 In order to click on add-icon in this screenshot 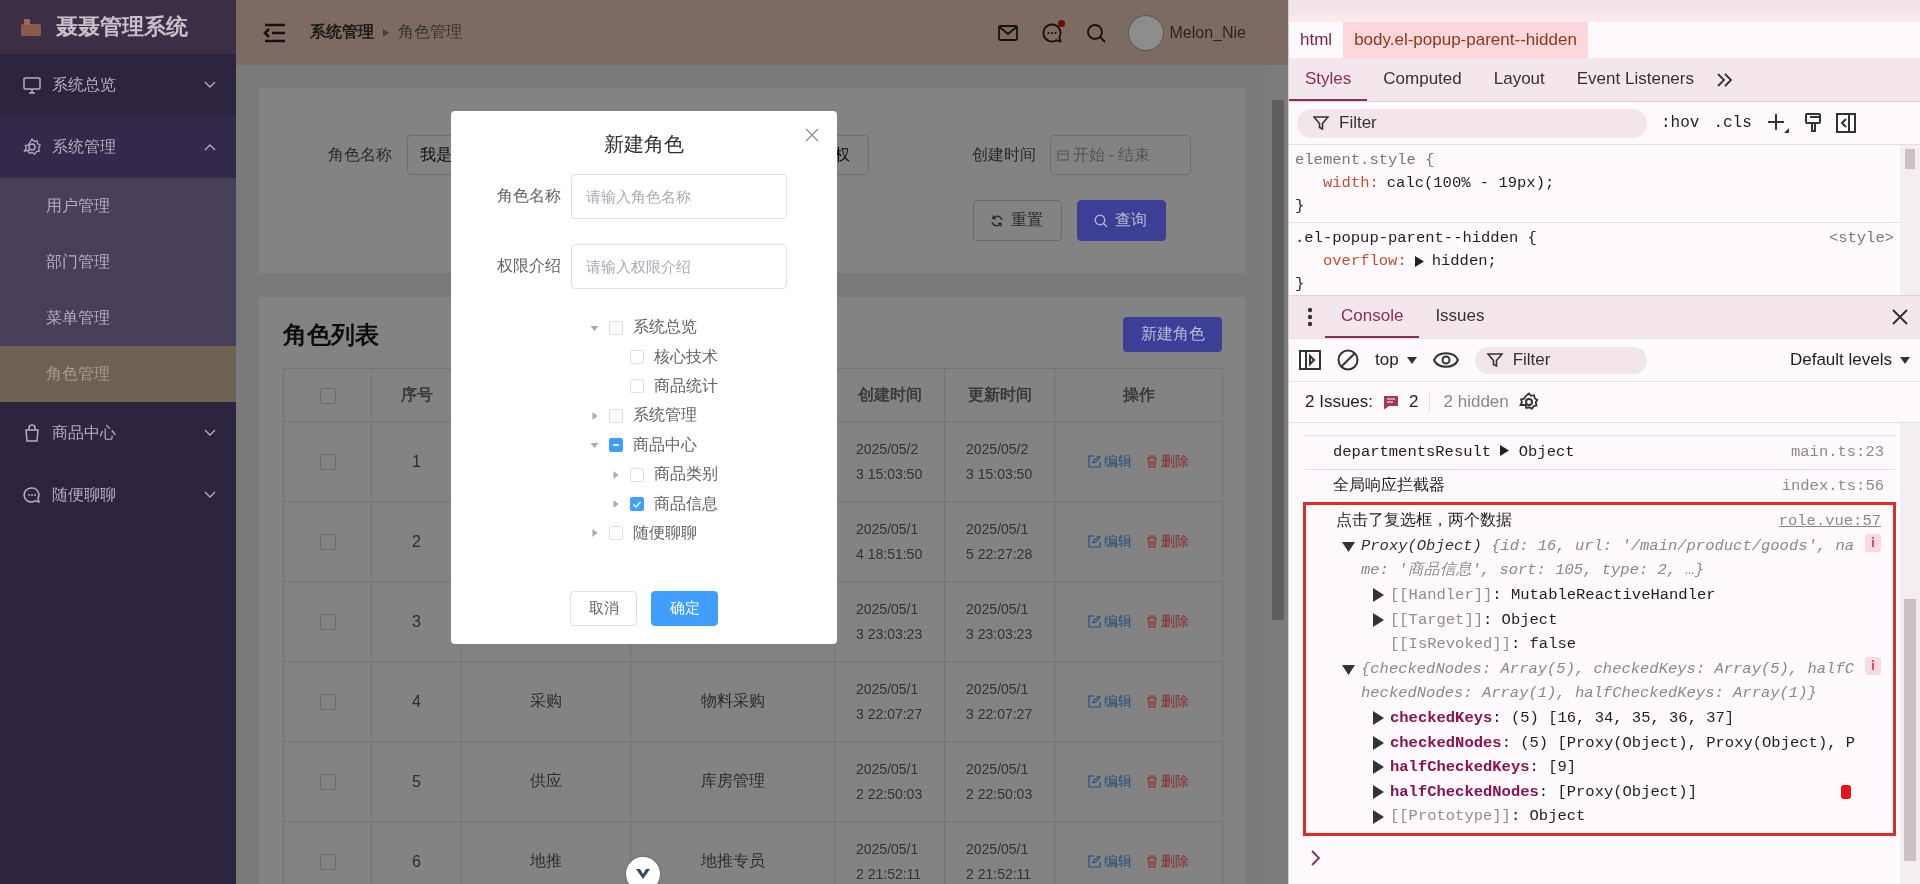, I will do `click(1777, 123)`.